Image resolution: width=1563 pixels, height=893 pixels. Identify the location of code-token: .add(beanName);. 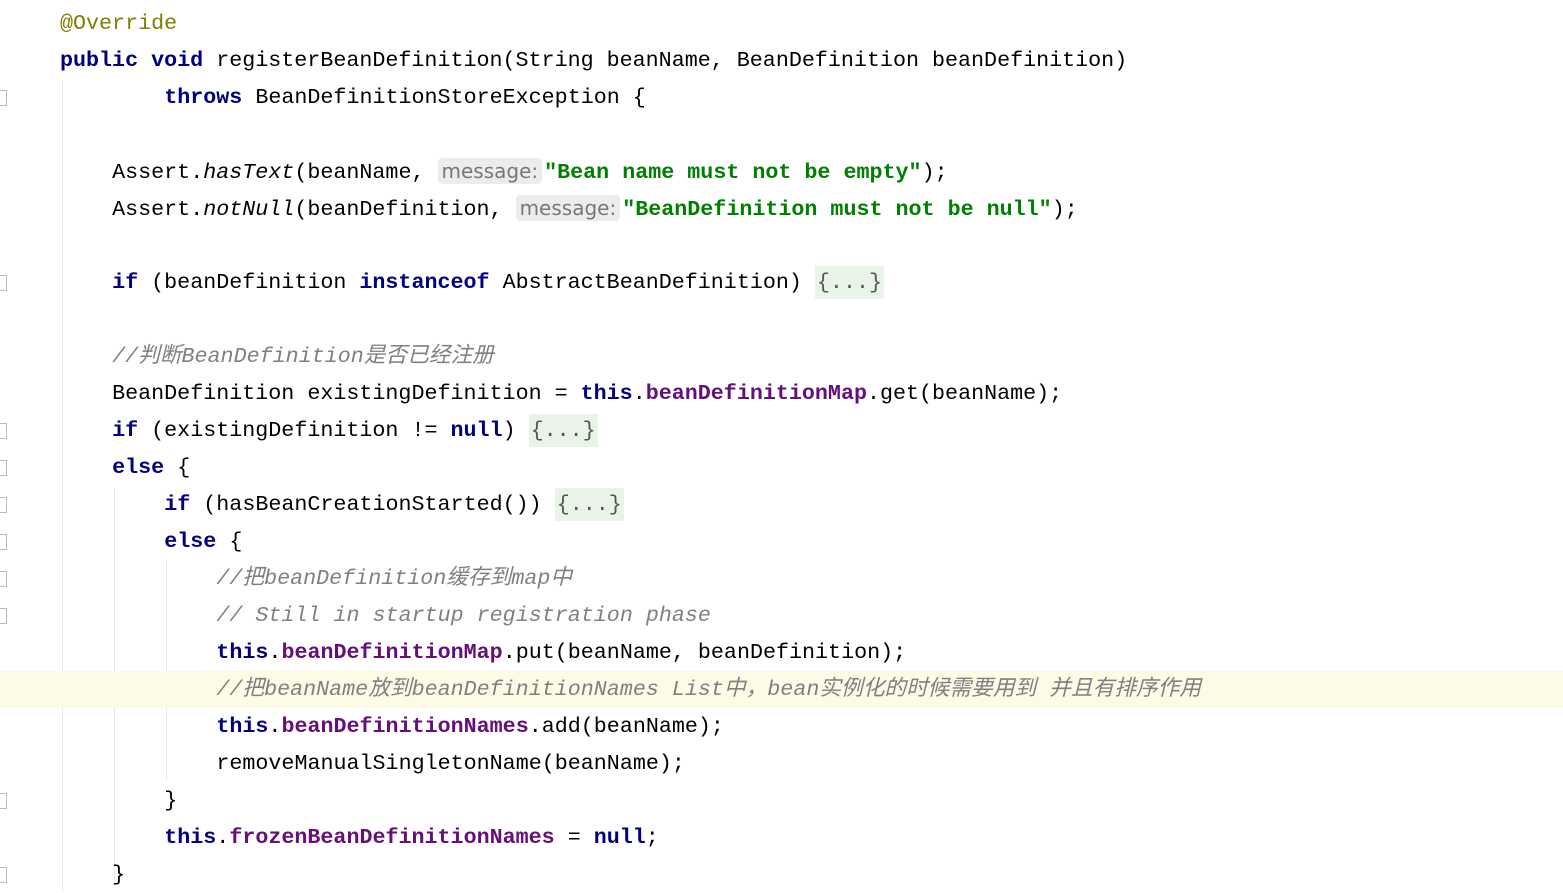
(626, 726).